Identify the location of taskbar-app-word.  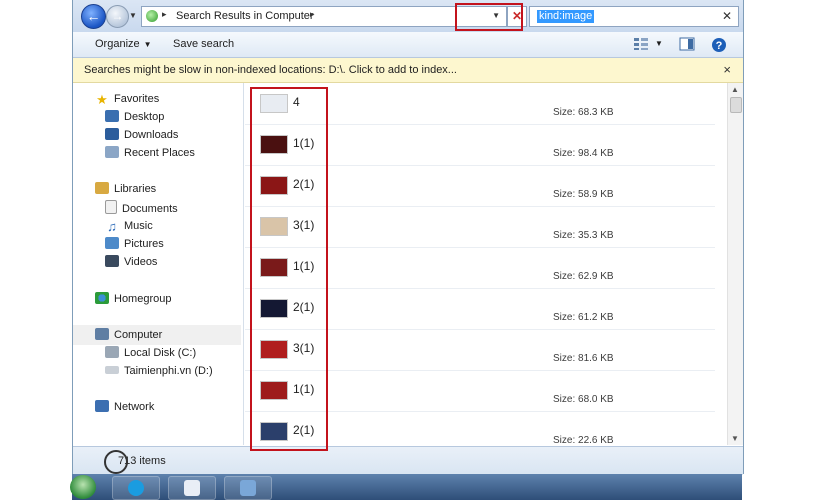
(192, 488).